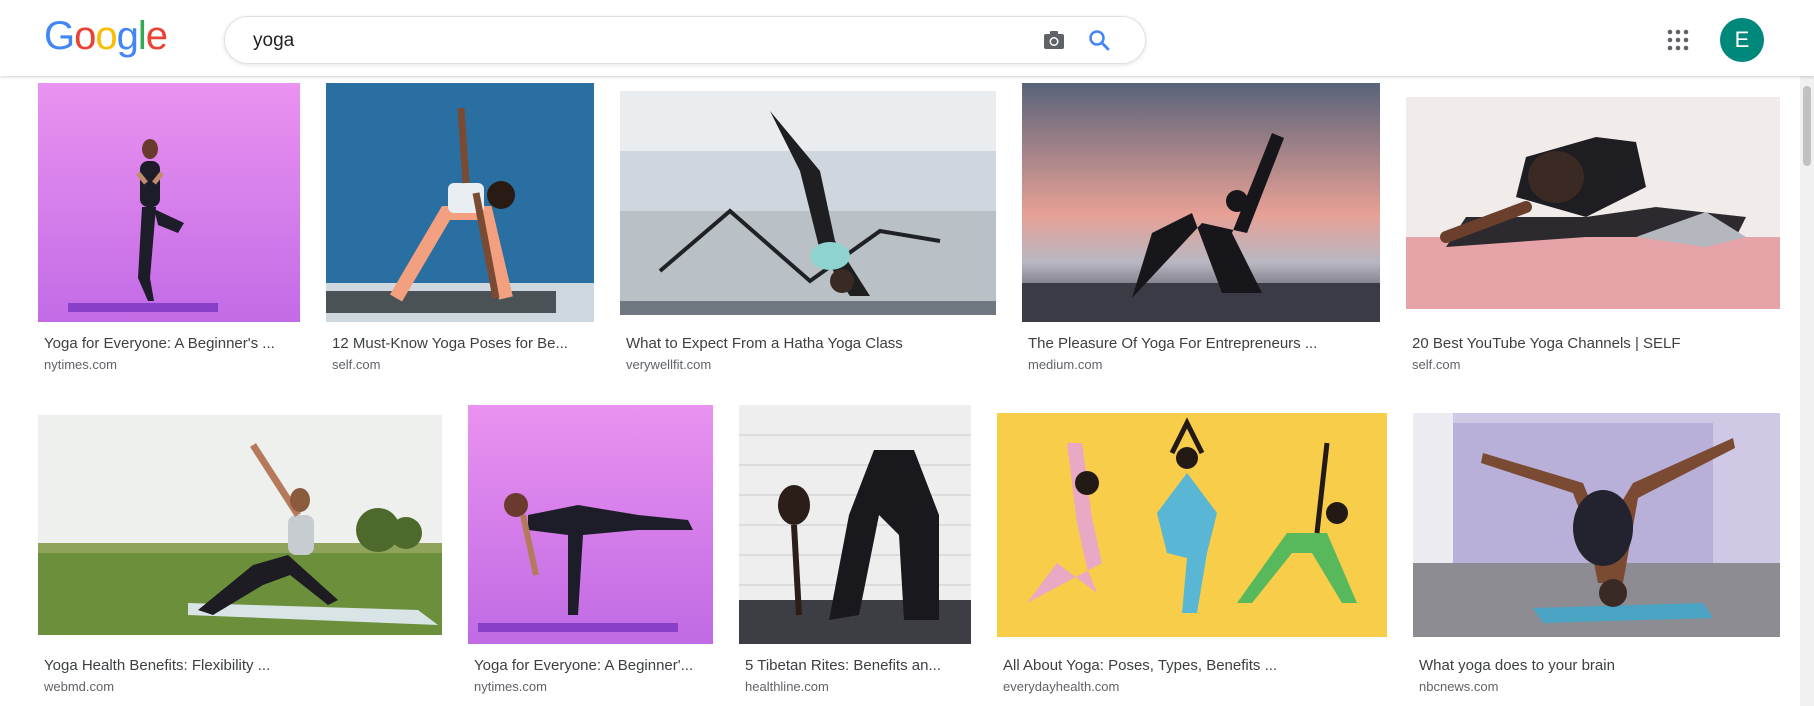 The image size is (1814, 706). Describe the element at coordinates (127, 36) in the screenshot. I see `logo-letter: g` at that location.